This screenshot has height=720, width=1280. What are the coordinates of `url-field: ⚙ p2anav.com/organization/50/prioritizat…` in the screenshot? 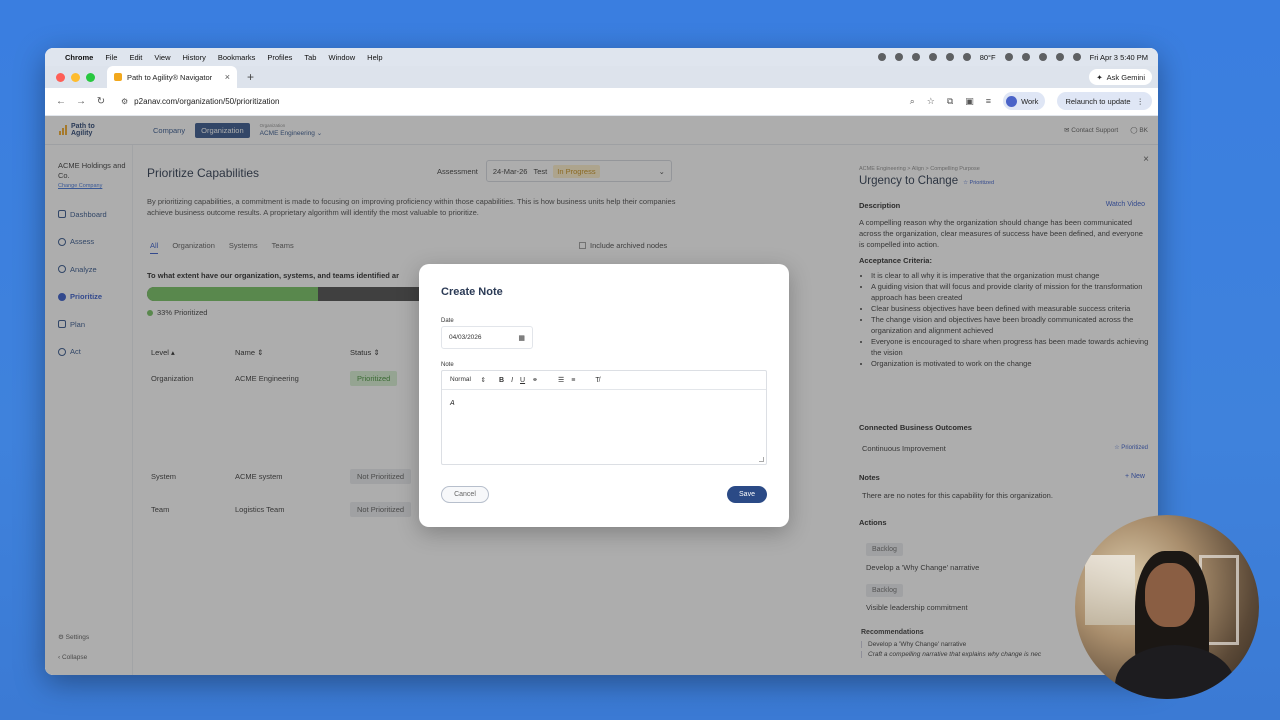 It's located at (200, 101).